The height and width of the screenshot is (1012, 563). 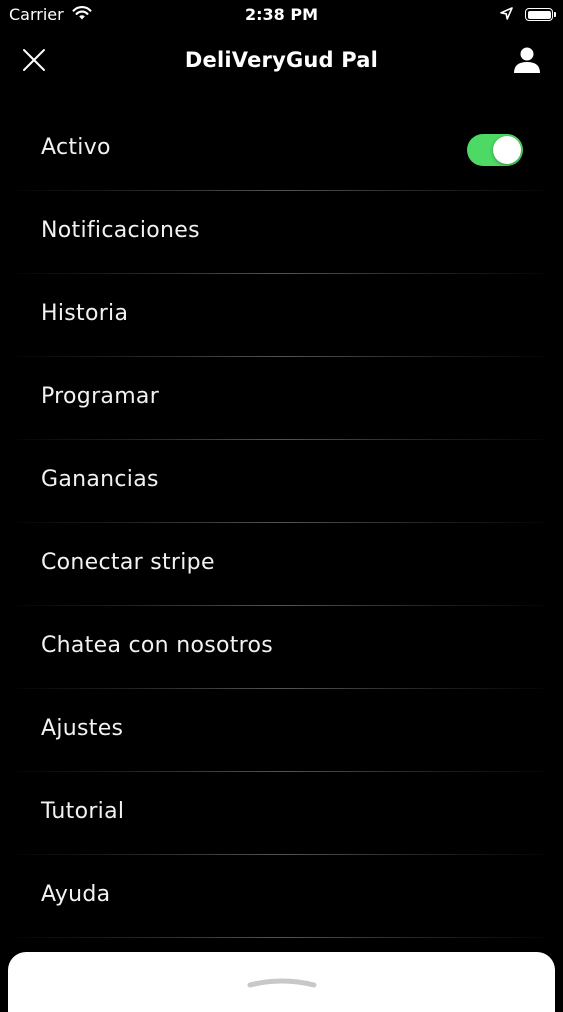 I want to click on status-time: 2:38 PM, so click(x=281, y=14).